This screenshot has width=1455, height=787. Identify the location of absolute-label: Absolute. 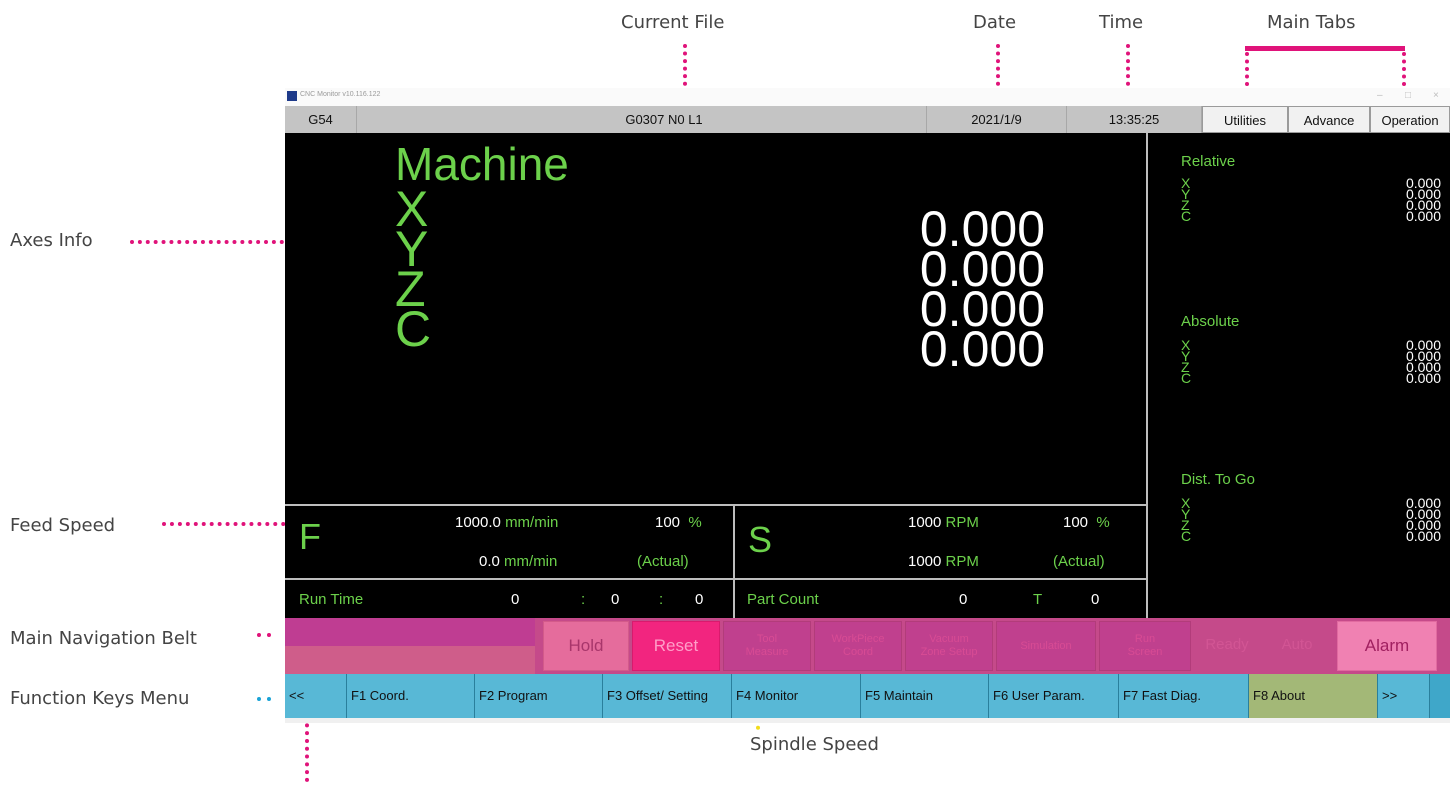
(1210, 321).